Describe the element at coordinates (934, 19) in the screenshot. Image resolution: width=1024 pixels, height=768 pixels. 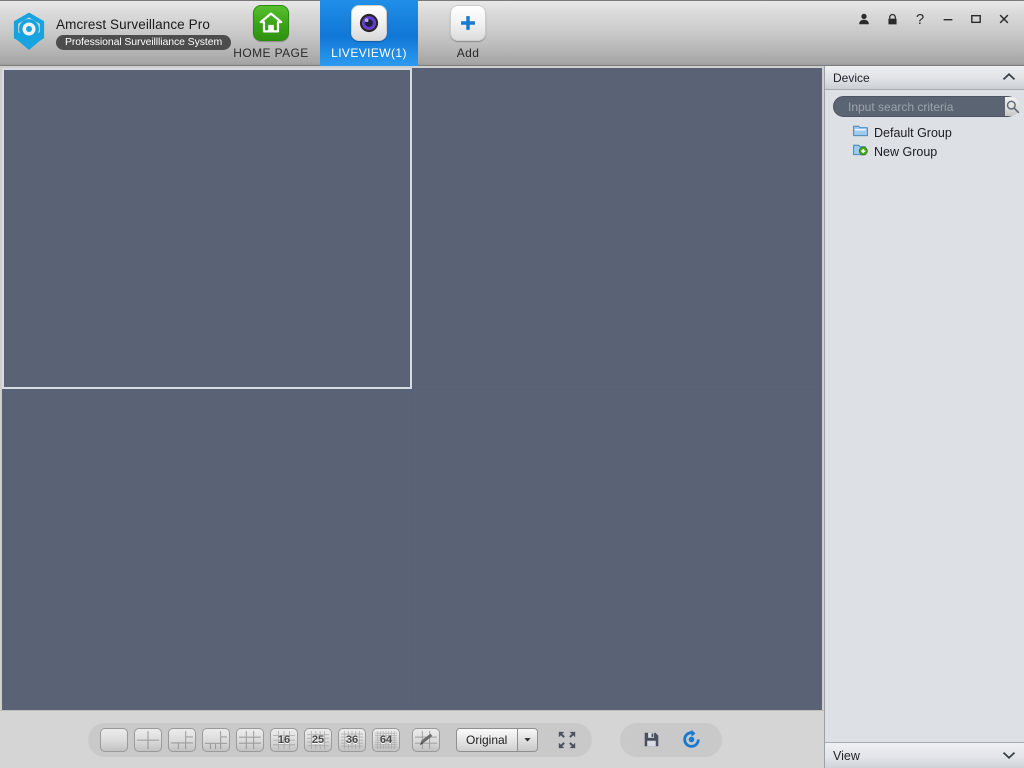
I see `window-controls: ?` at that location.